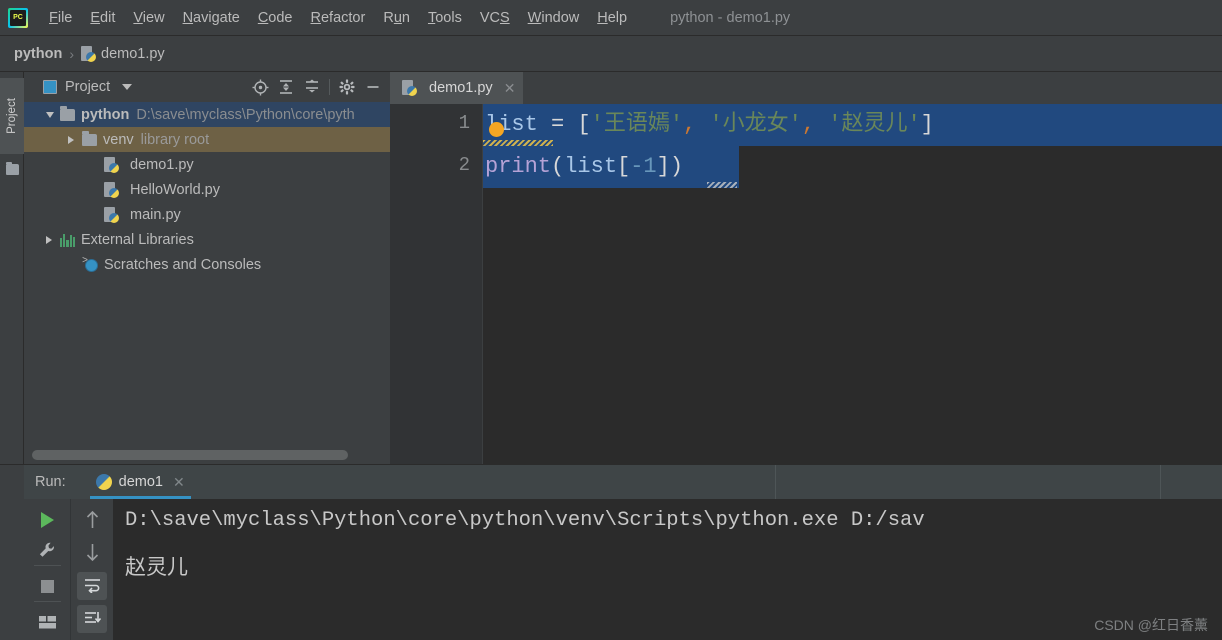 This screenshot has width=1222, height=640. What do you see at coordinates (92, 585) in the screenshot?
I see `soft-wrap-icon` at bounding box center [92, 585].